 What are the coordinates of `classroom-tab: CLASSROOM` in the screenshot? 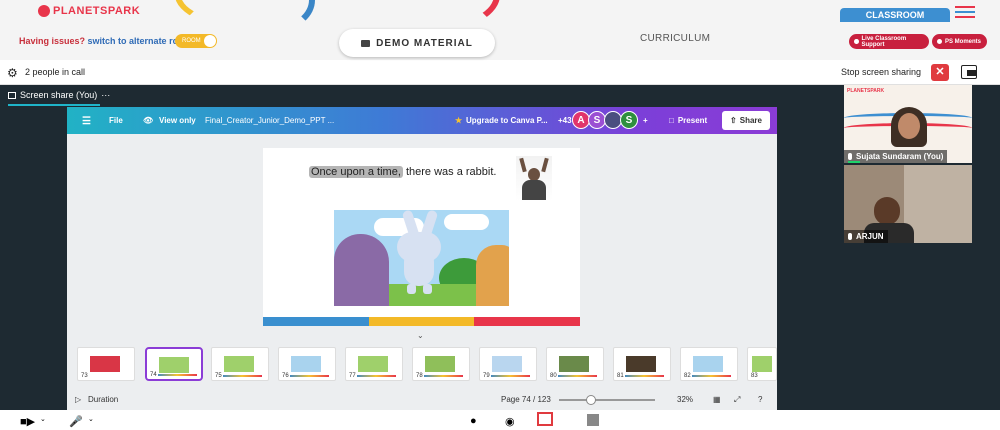 It's located at (895, 15).